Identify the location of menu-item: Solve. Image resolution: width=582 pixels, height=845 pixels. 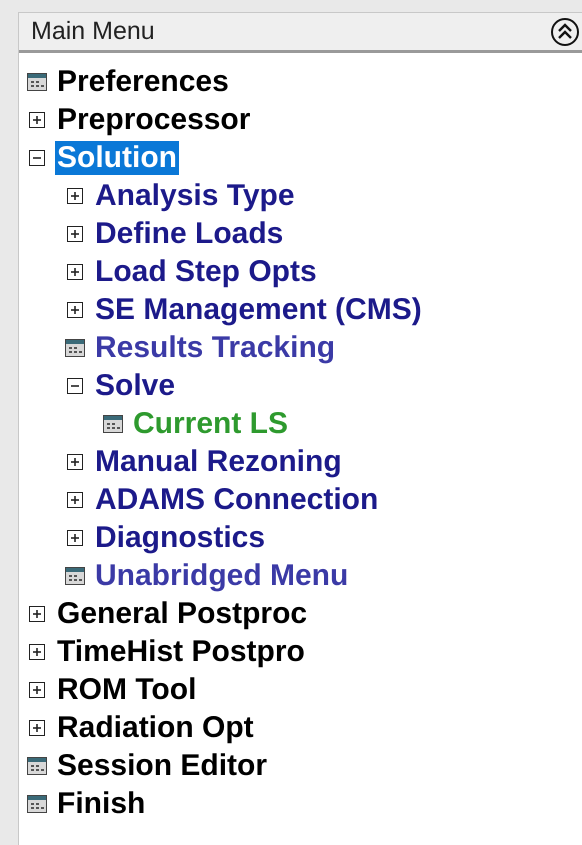
(135, 386).